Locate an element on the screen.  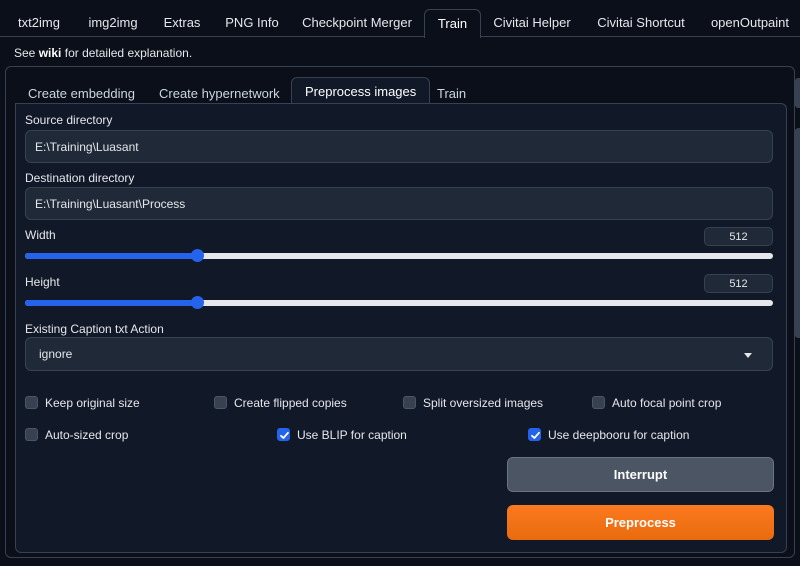
checkbox-label: Create flipped copies is located at coordinates (290, 403).